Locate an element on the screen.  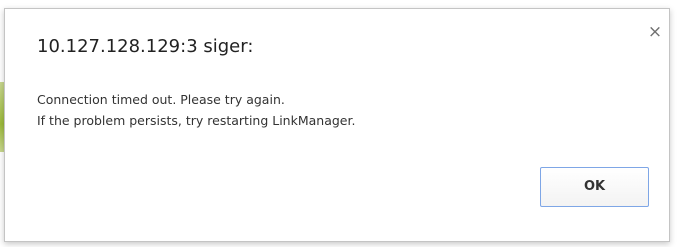
dialog-title: 10.127.128.129:3 siger: is located at coordinates (145, 46).